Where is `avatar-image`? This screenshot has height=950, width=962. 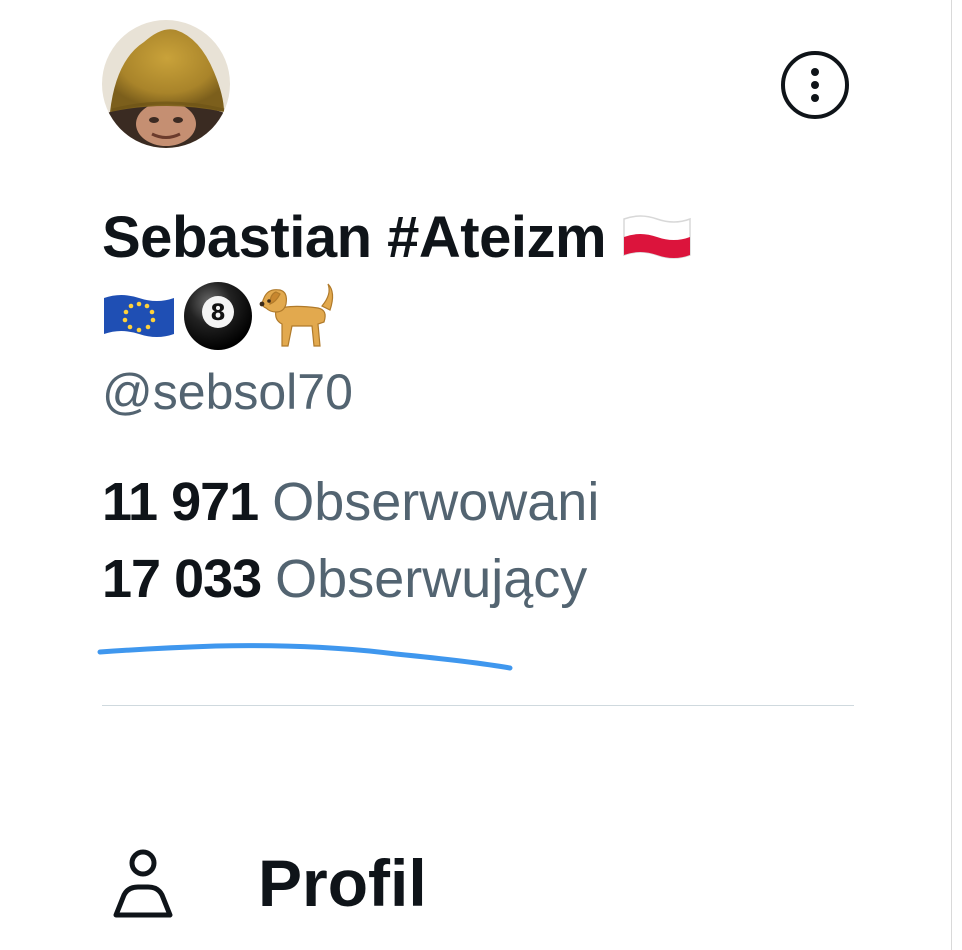 avatar-image is located at coordinates (166, 84).